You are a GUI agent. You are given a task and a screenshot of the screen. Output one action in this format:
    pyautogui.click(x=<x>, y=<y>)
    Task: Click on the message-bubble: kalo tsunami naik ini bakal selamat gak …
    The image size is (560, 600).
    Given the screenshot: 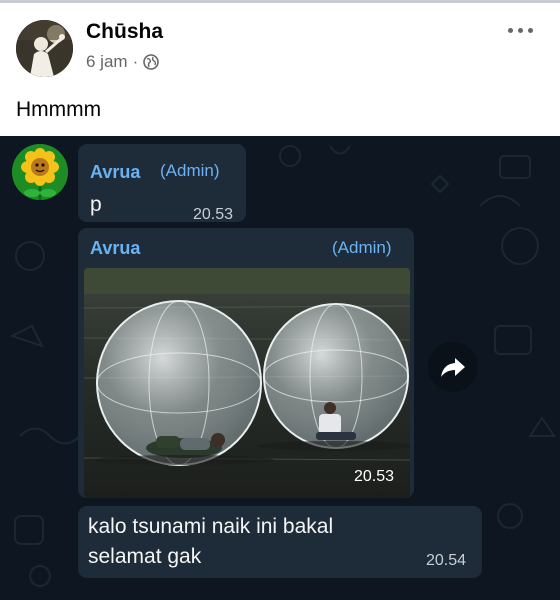 What is the action you would take?
    pyautogui.click(x=280, y=542)
    